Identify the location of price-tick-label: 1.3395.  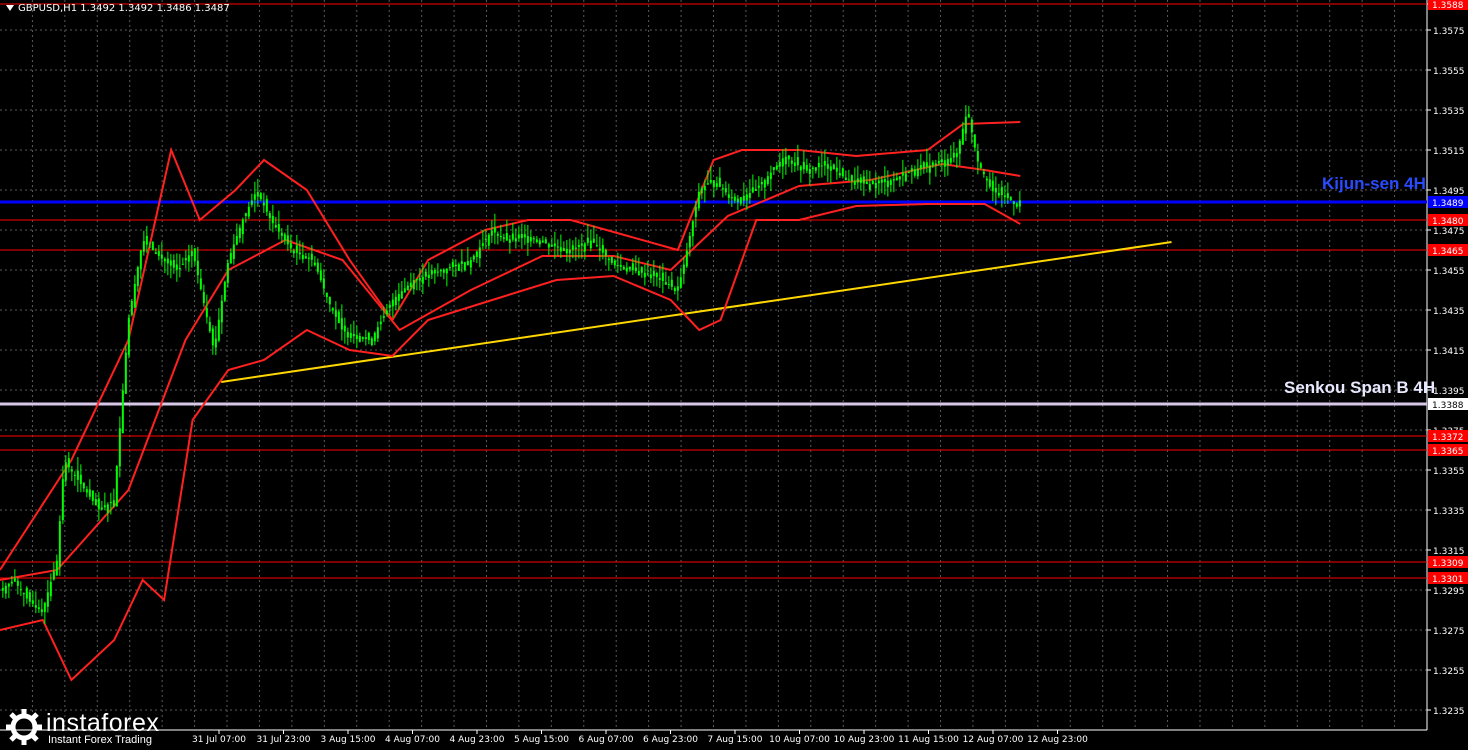
(1449, 392).